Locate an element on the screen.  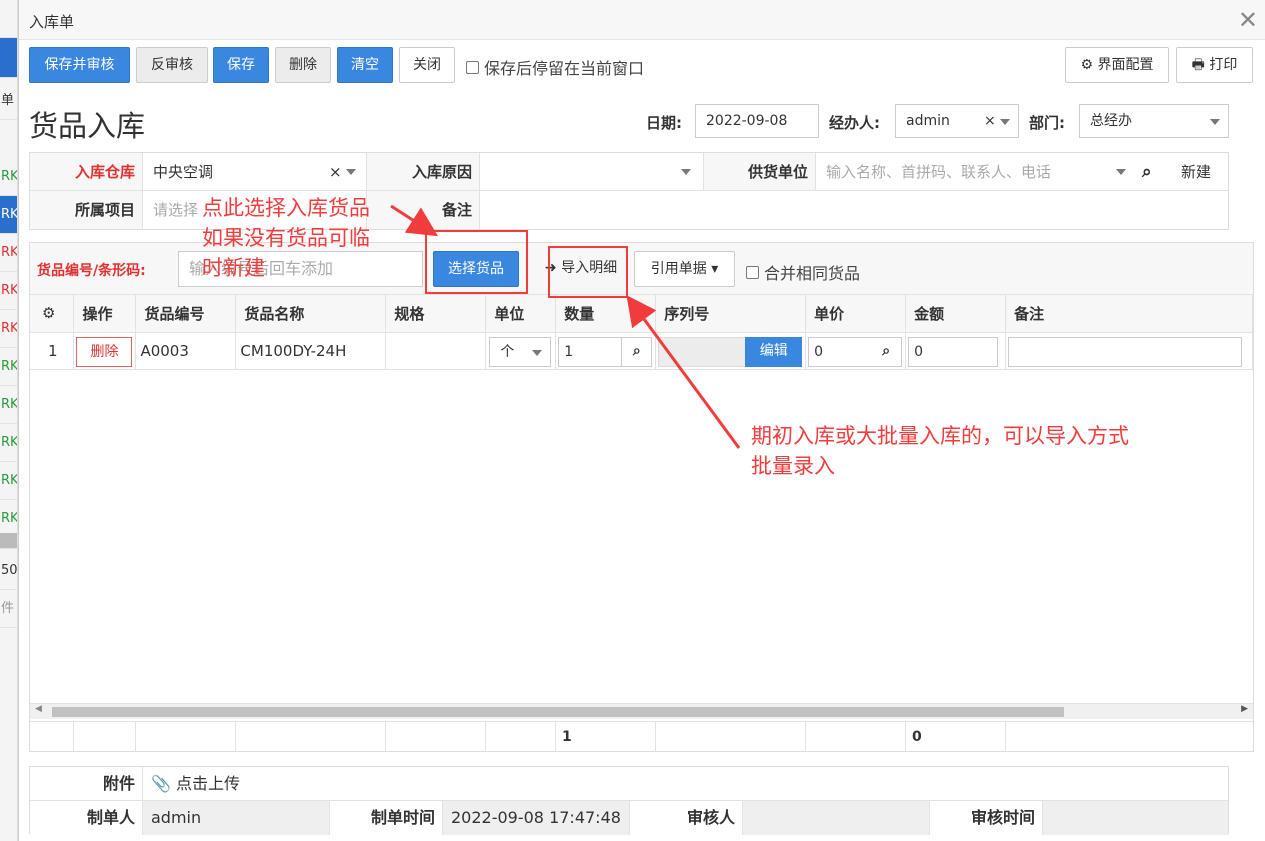
background-list: 单 RK RK RK RK RK RK RK RK RK RK 50 件 is located at coordinates (9, 420).